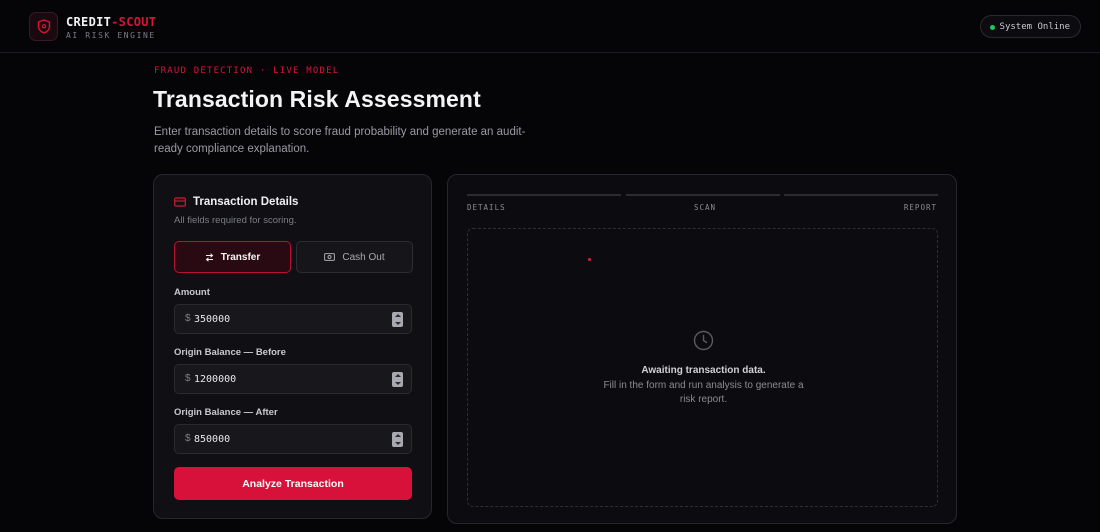  I want to click on banknote-icon, so click(330, 257).